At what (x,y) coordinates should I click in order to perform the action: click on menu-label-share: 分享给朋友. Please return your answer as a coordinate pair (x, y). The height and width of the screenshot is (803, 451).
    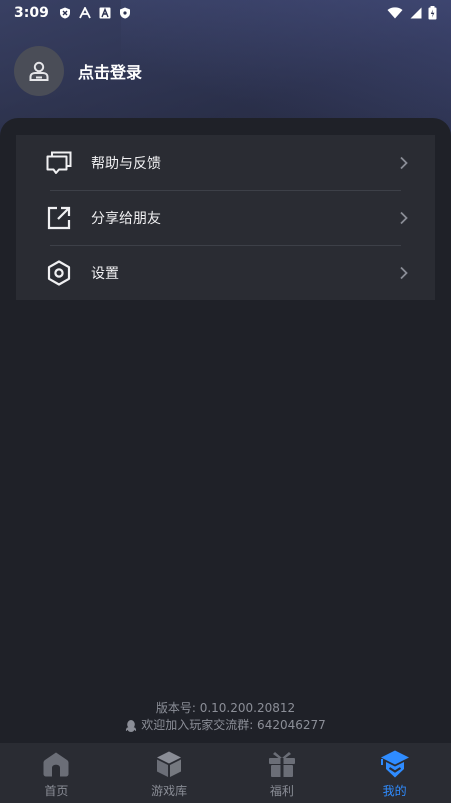
    Looking at the image, I should click on (126, 218).